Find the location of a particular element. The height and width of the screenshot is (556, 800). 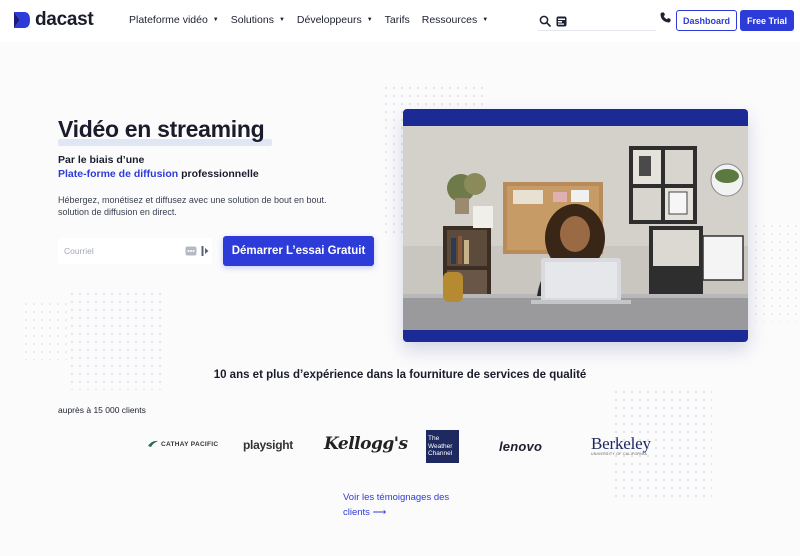

nav-label: Tarifs is located at coordinates (397, 20).